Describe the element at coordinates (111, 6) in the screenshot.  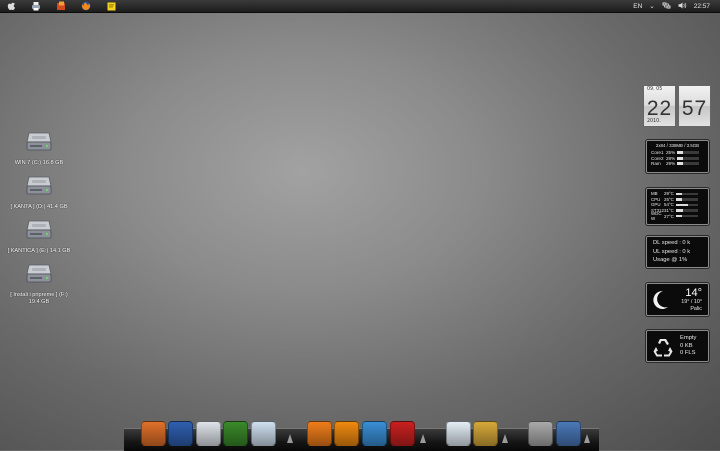
I see `sticky-note-icon` at that location.